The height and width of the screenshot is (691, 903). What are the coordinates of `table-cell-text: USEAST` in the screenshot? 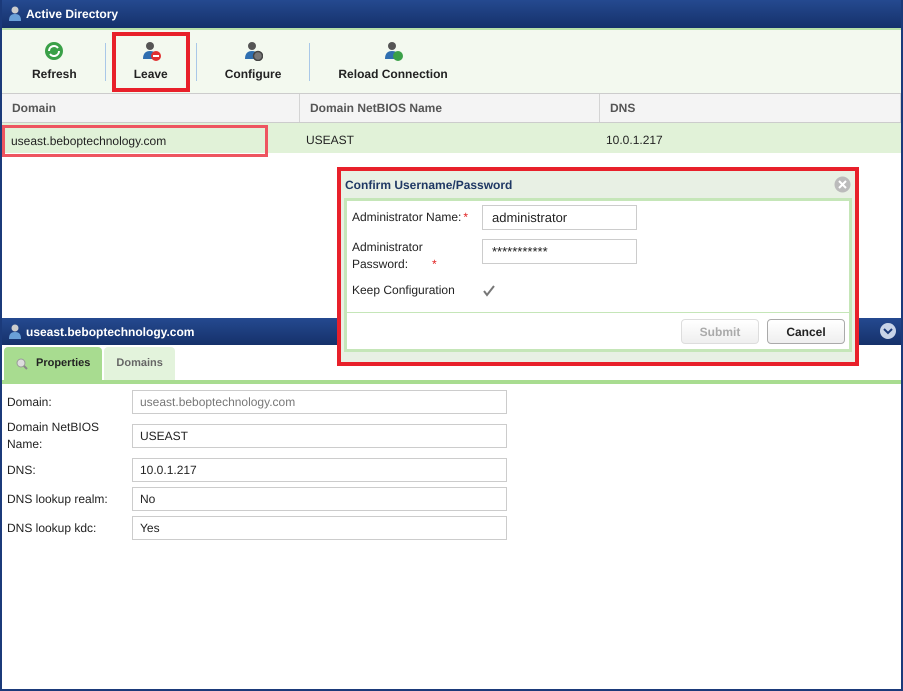 It's located at (330, 140).